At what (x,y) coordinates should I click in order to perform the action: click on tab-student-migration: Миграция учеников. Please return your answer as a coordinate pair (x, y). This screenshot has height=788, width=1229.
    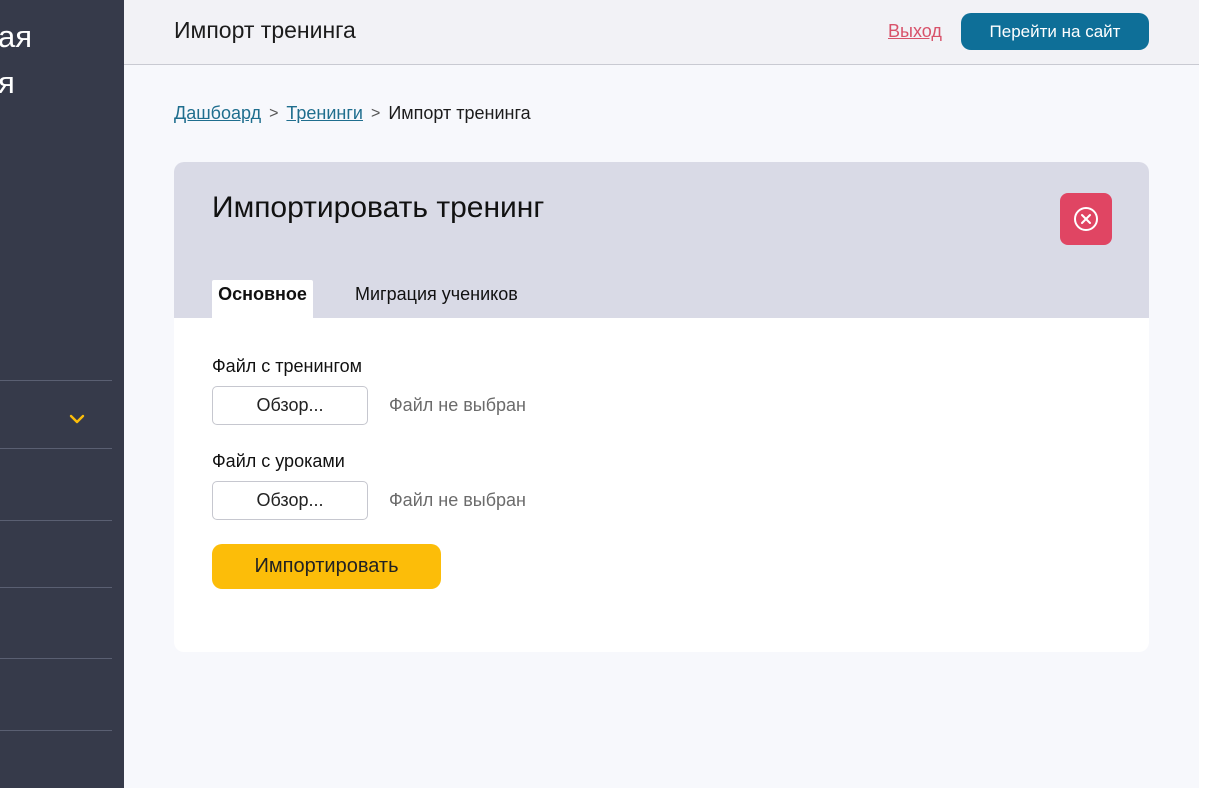
    Looking at the image, I should click on (436, 299).